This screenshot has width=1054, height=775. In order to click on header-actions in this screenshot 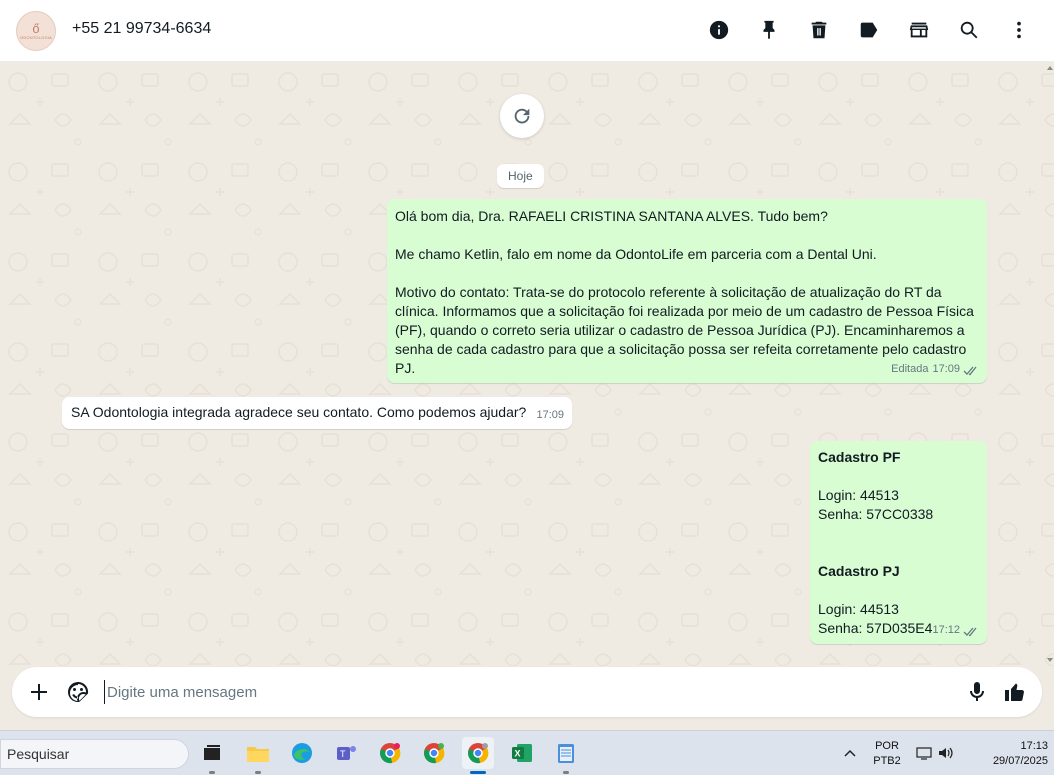, I will do `click(859, 30)`.